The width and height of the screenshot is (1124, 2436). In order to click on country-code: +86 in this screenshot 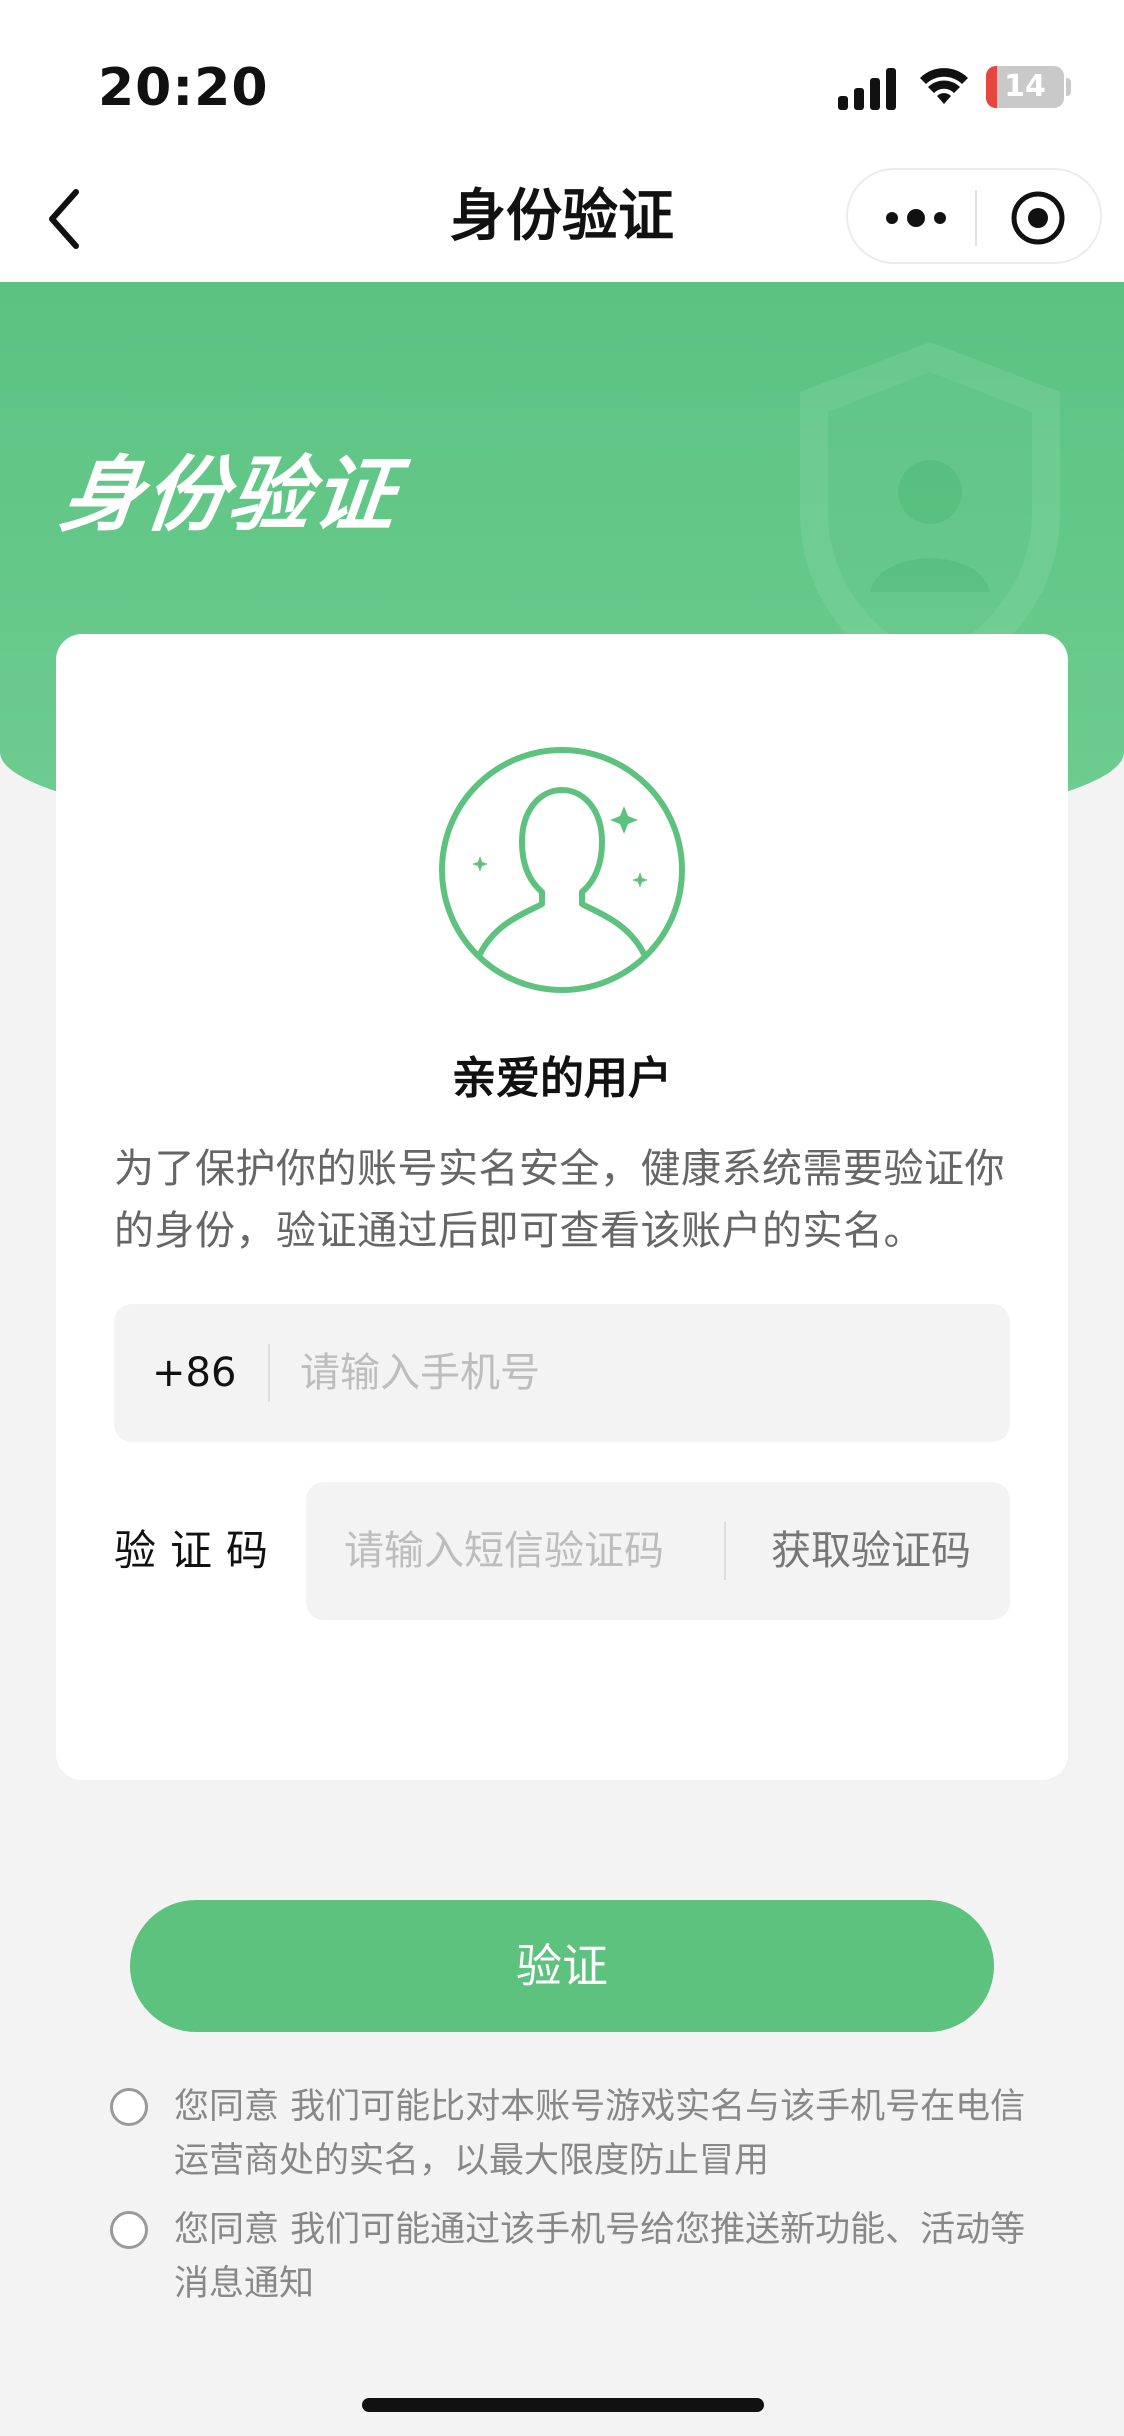, I will do `click(194, 1373)`.